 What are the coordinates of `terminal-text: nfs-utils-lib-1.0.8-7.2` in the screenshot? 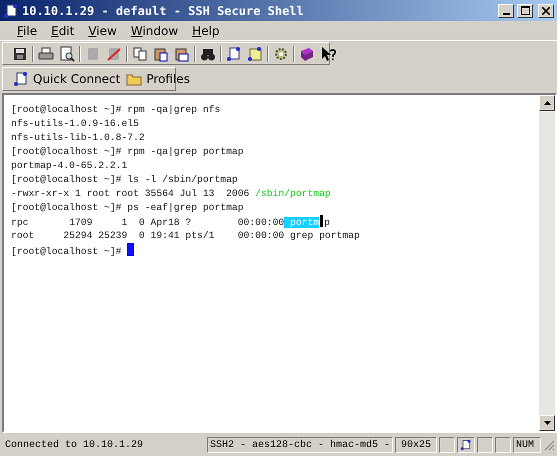 It's located at (78, 137).